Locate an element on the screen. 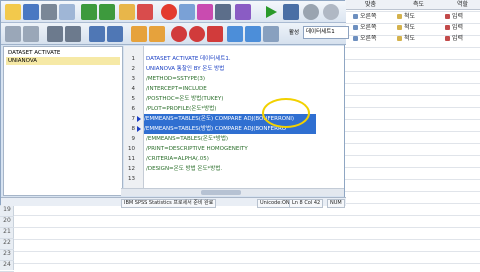  custom-dialog-icon is located at coordinates (243, 12).